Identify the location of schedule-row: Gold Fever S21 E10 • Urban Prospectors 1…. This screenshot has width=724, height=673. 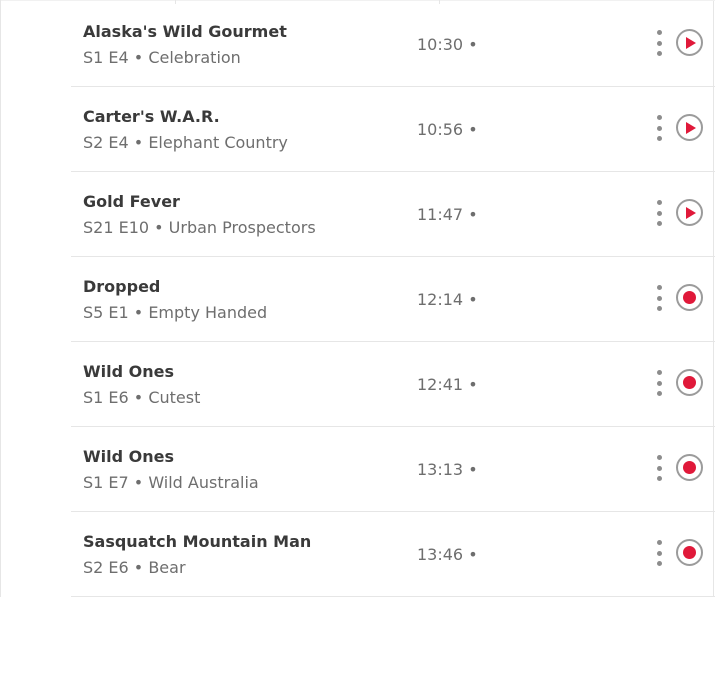
(393, 214).